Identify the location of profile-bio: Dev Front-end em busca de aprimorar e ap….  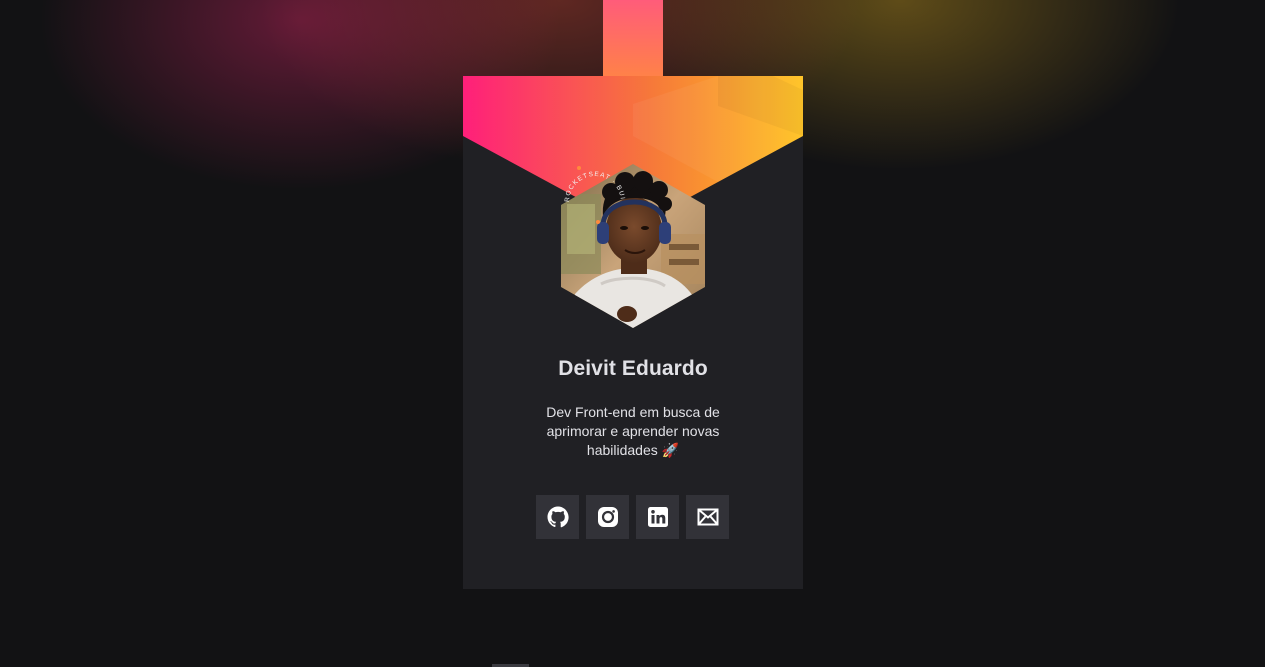
(633, 431).